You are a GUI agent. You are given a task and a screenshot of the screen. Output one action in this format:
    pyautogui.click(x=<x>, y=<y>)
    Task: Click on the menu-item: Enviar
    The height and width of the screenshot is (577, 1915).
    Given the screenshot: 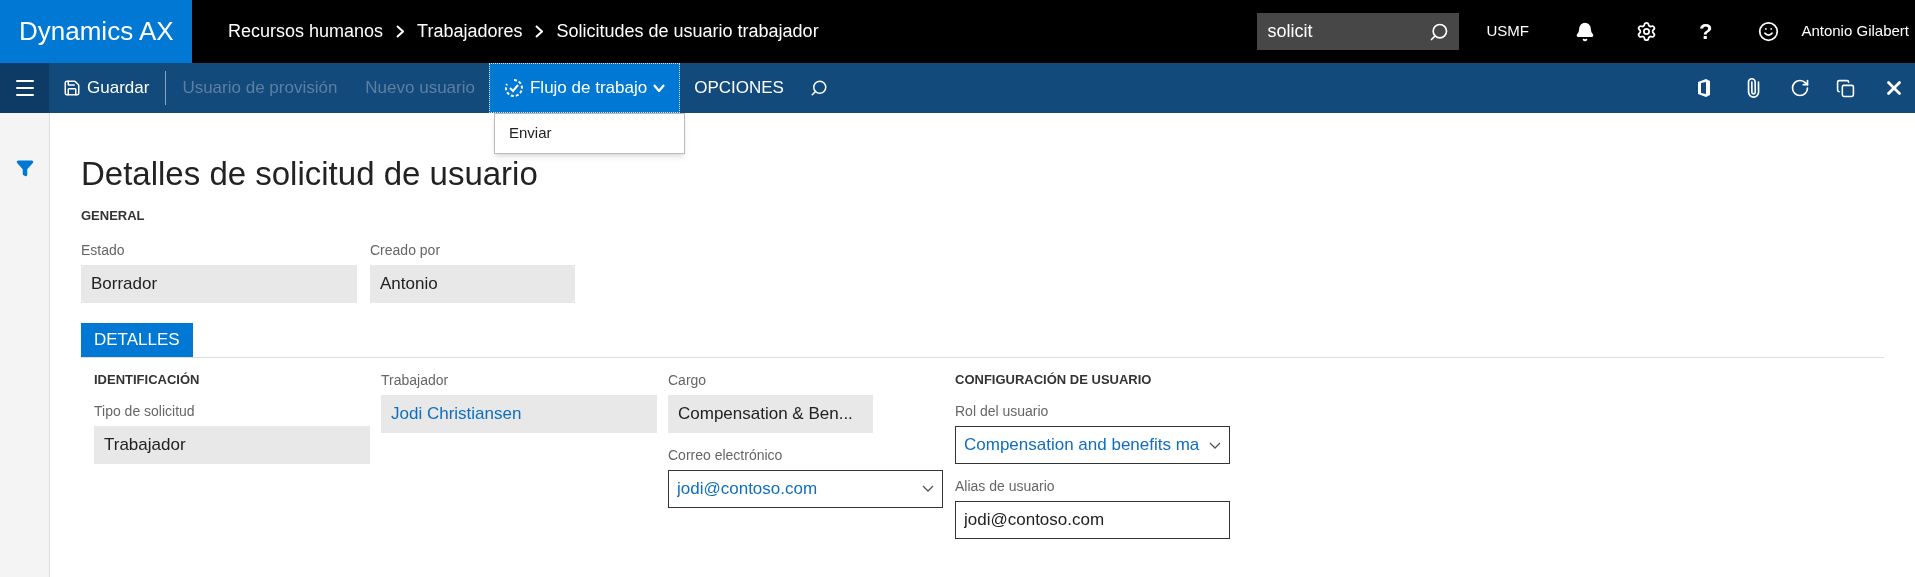 What is the action you would take?
    pyautogui.click(x=589, y=133)
    